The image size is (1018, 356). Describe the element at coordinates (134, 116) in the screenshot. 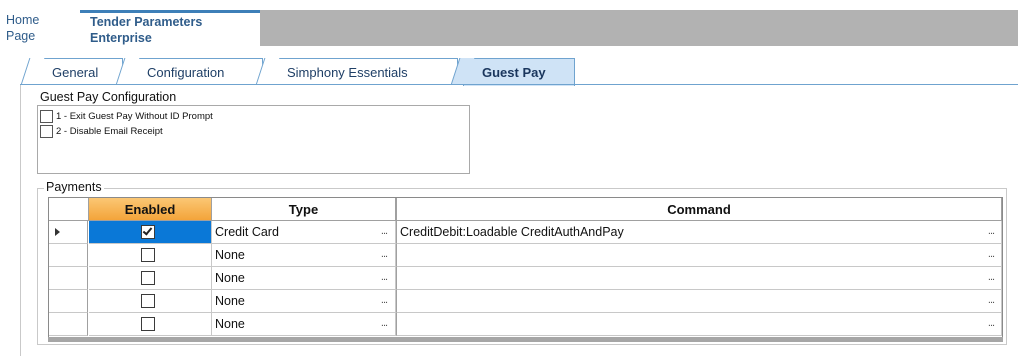

I see `config-option-1-label: 1 - Exit Guest Pay Without ID Prompt` at that location.